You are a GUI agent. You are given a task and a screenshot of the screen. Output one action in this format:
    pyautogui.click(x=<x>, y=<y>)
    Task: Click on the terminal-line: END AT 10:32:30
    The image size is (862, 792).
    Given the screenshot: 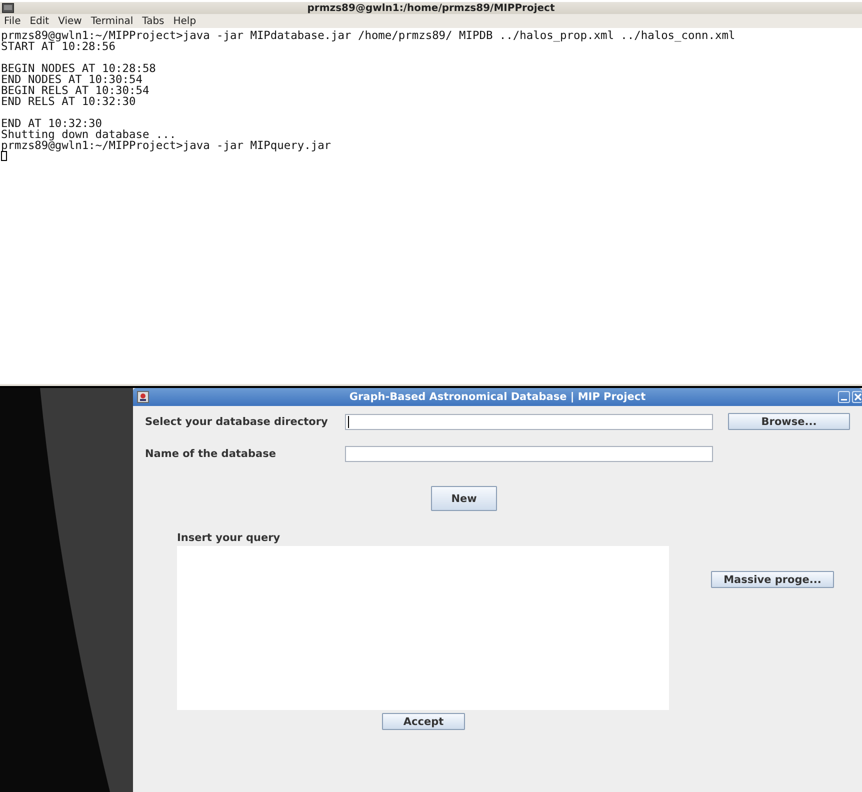 What is the action you would take?
    pyautogui.click(x=51, y=123)
    